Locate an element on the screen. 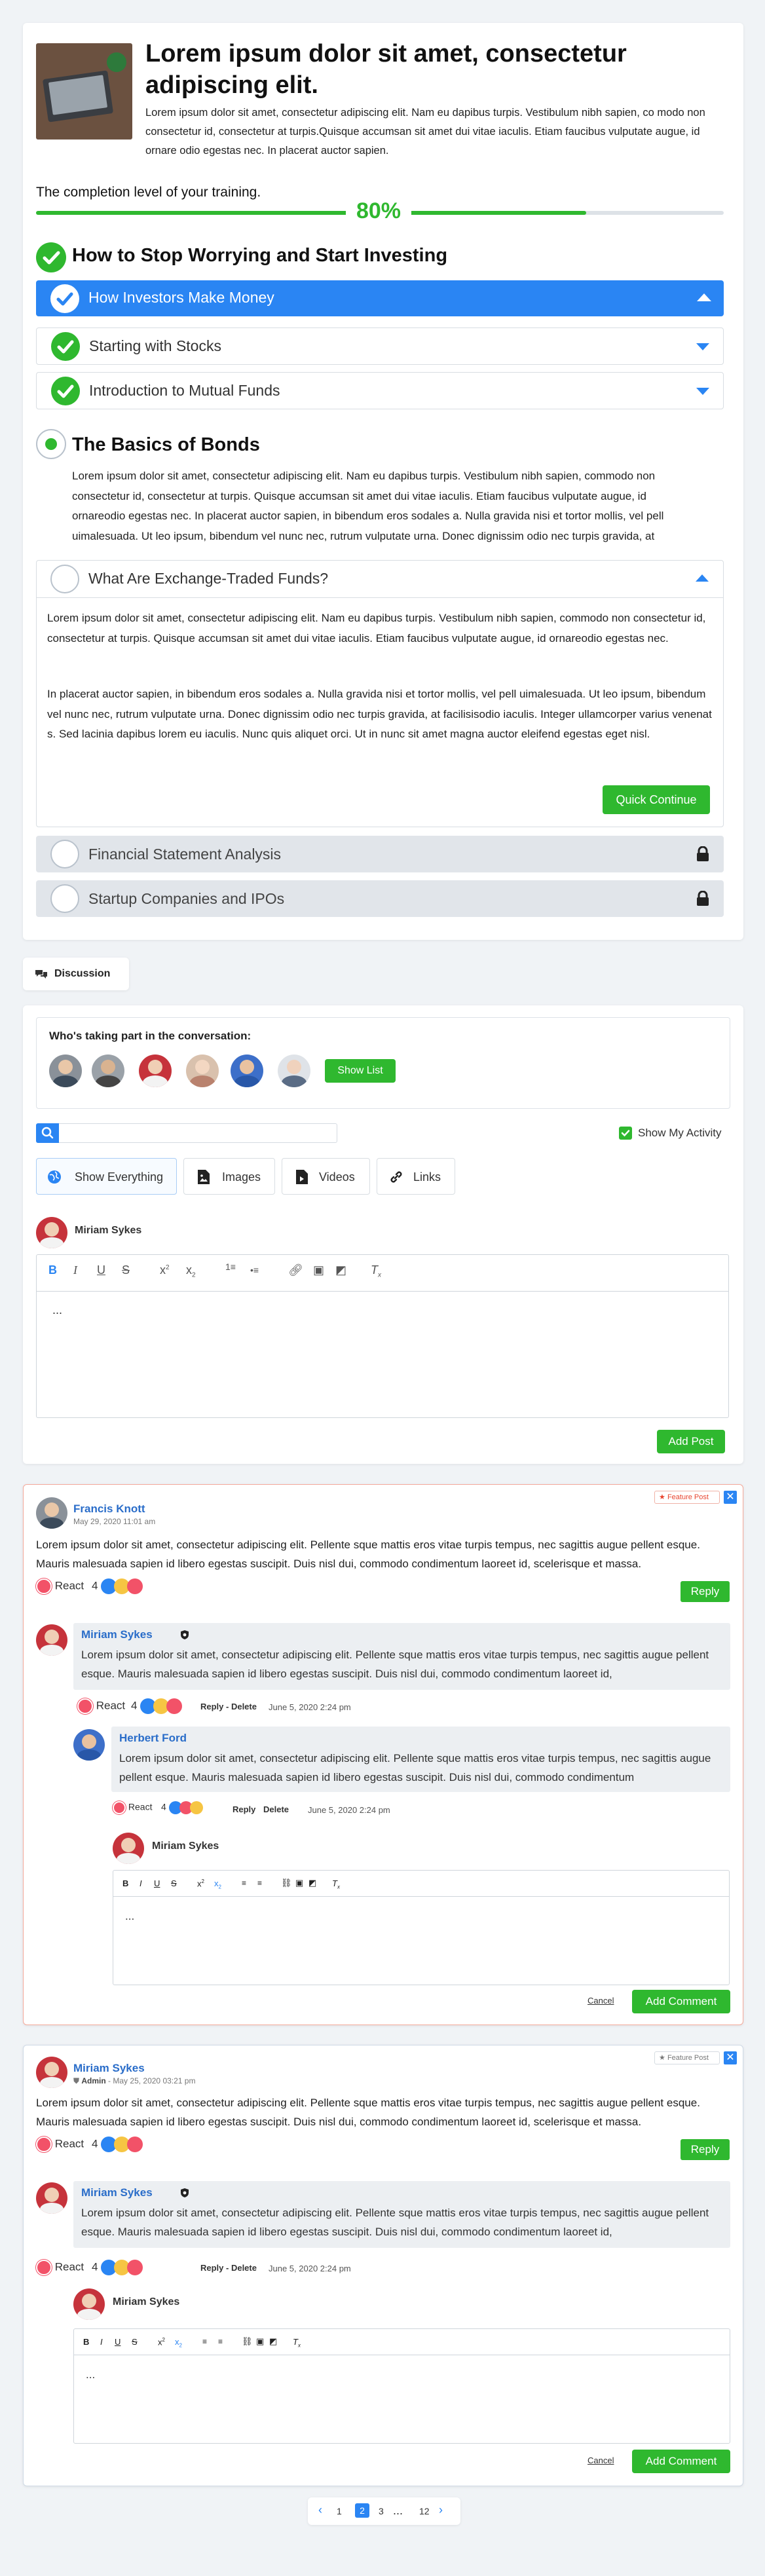 This screenshot has width=765, height=2576. lesson-row: Introduction to Mutual Funds is located at coordinates (380, 390).